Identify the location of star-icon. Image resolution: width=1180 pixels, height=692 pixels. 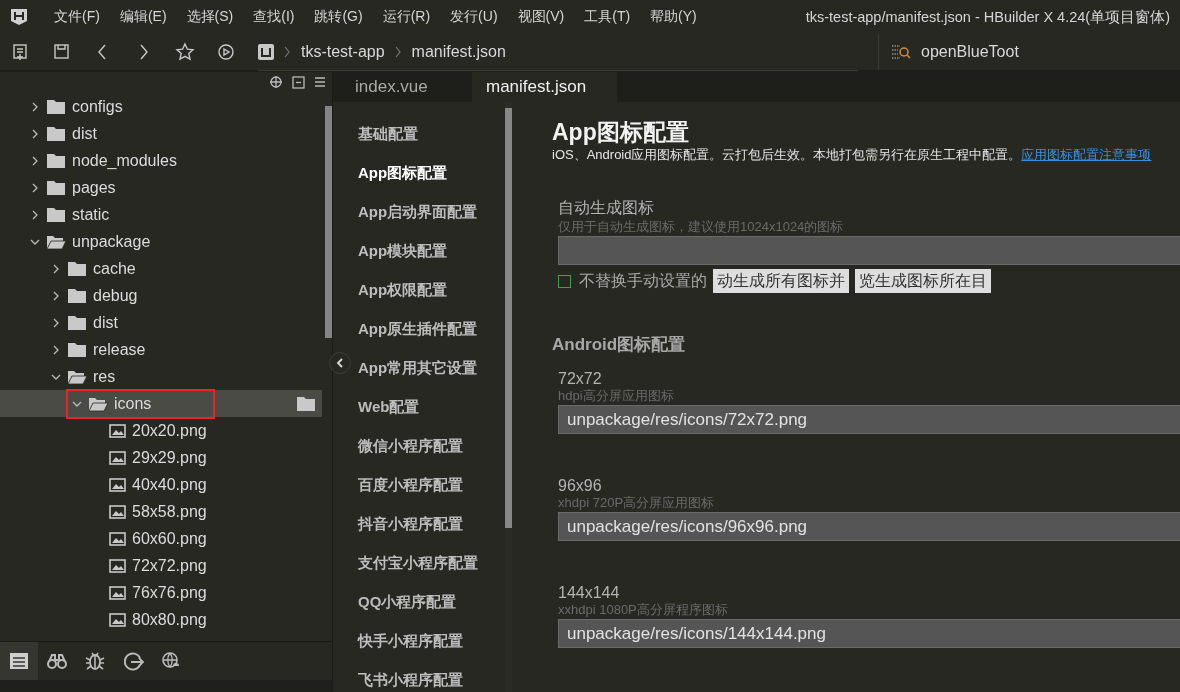
(184, 52).